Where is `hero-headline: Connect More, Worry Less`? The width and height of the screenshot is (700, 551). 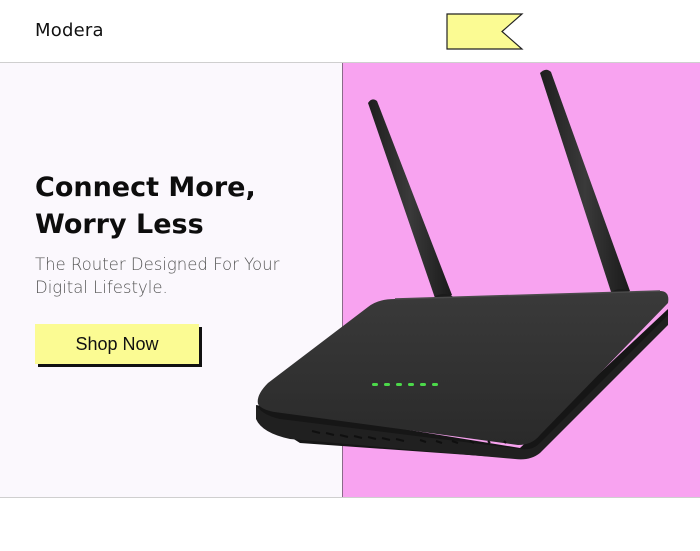
hero-headline: Connect More, Worry Less is located at coordinates (185, 206).